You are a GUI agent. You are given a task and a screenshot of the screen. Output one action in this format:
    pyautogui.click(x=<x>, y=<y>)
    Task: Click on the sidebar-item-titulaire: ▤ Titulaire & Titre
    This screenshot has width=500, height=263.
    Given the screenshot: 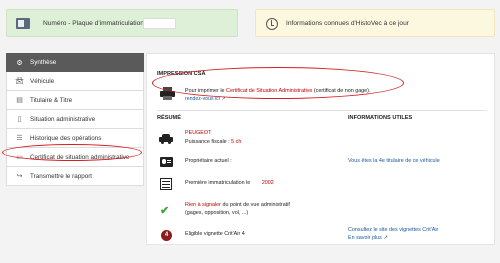 What is the action you would take?
    pyautogui.click(x=75, y=100)
    